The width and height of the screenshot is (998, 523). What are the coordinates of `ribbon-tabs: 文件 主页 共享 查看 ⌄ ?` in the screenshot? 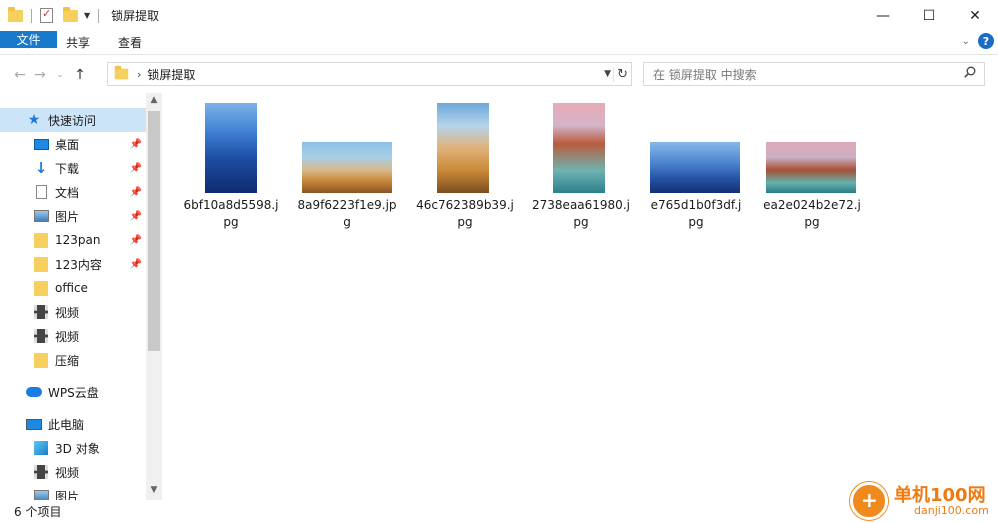 It's located at (499, 43).